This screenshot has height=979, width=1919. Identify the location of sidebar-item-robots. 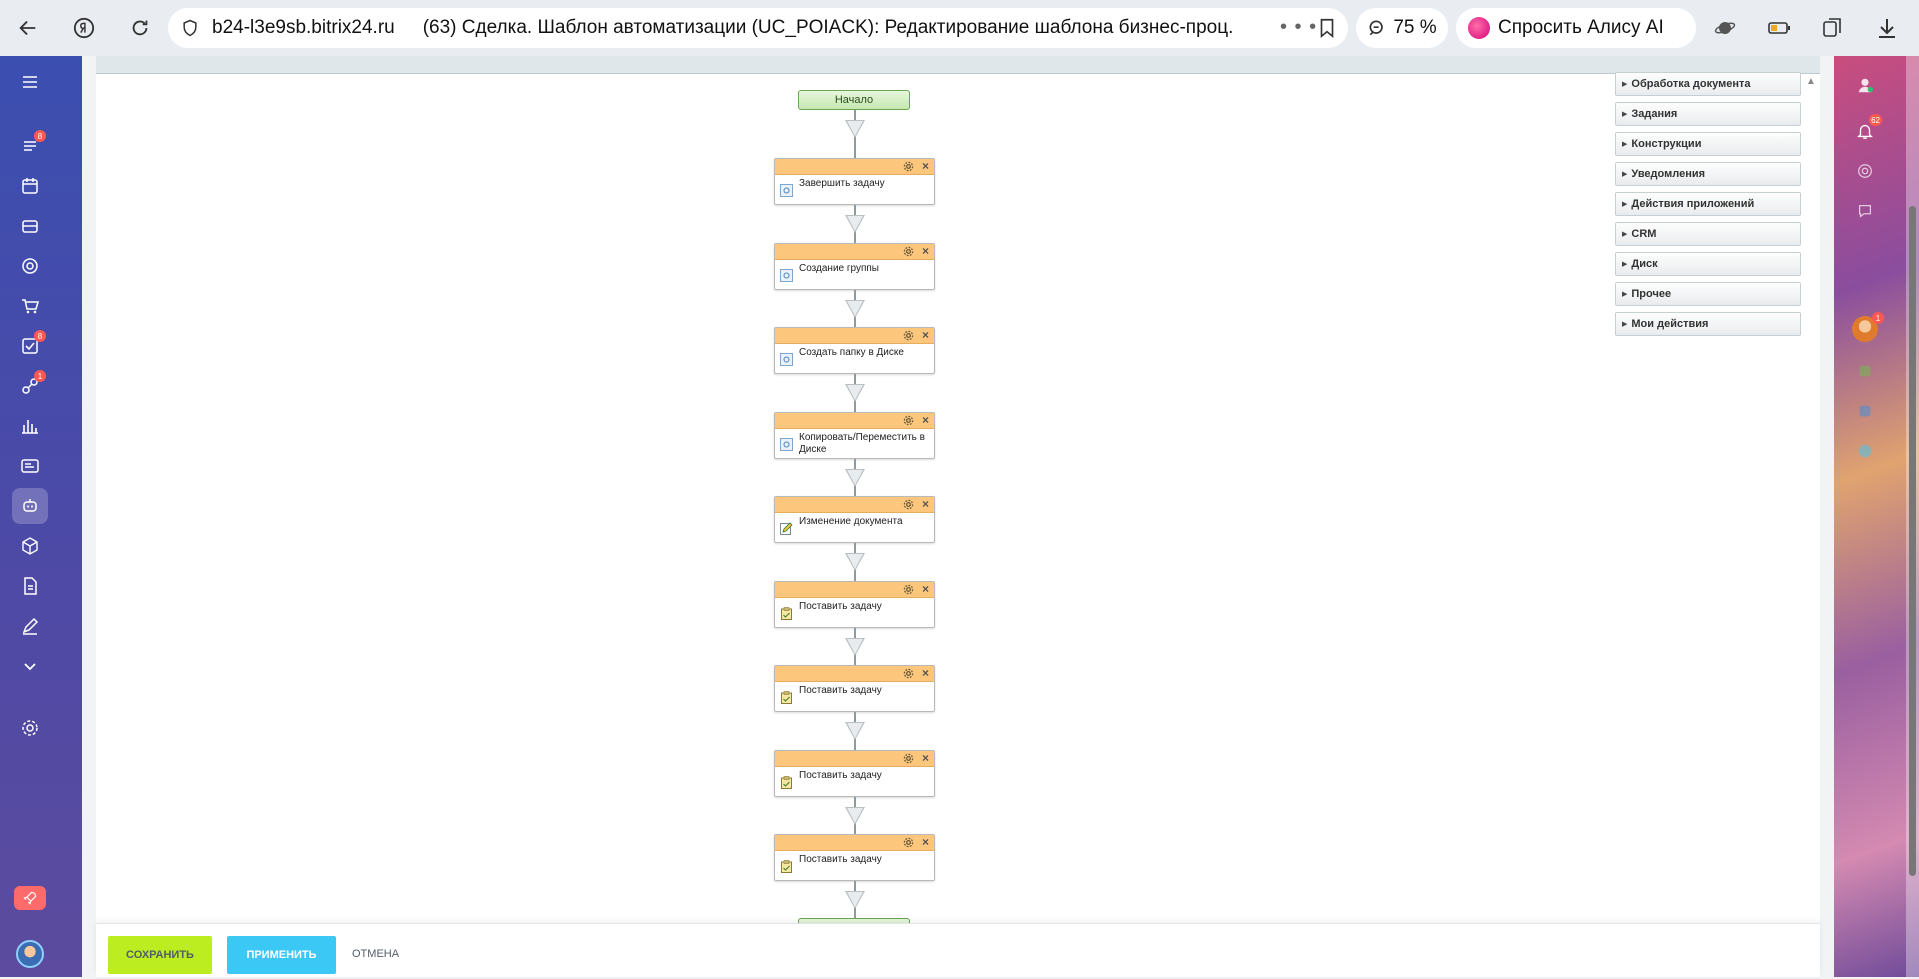
(30, 506).